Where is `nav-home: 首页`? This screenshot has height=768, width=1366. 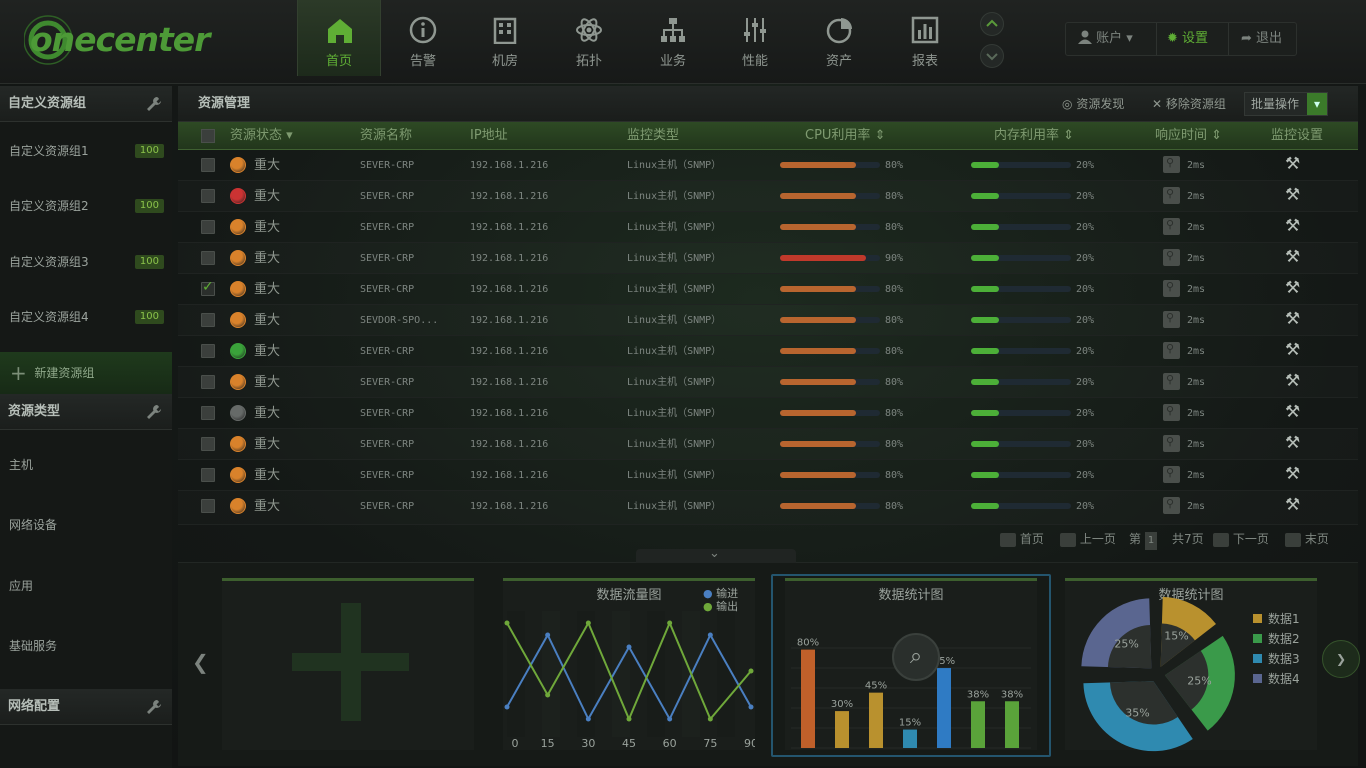 nav-home: 首页 is located at coordinates (339, 38).